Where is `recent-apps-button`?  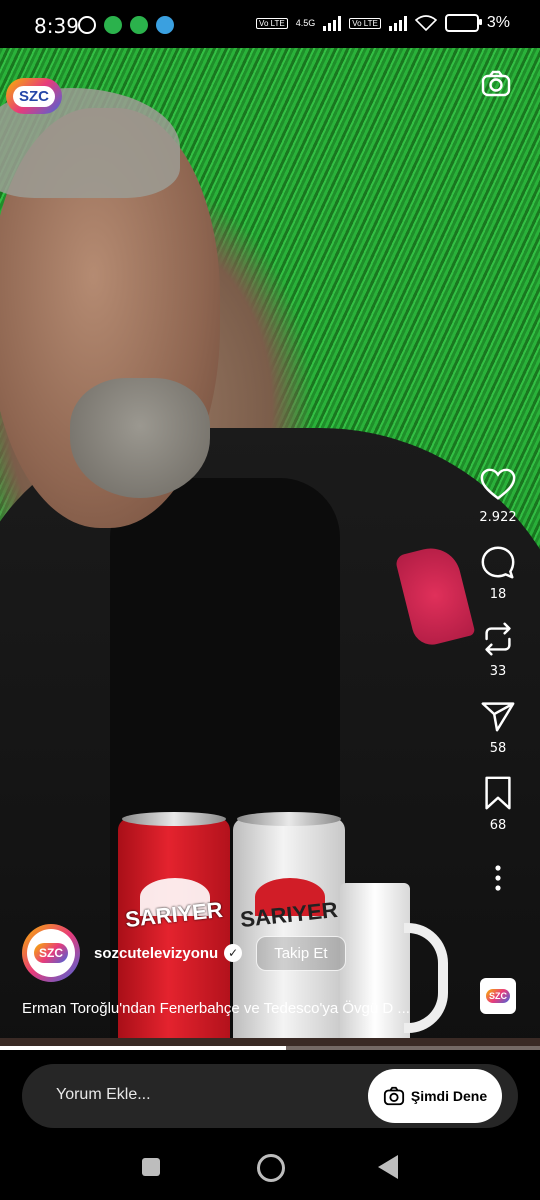 recent-apps-button is located at coordinates (151, 1167).